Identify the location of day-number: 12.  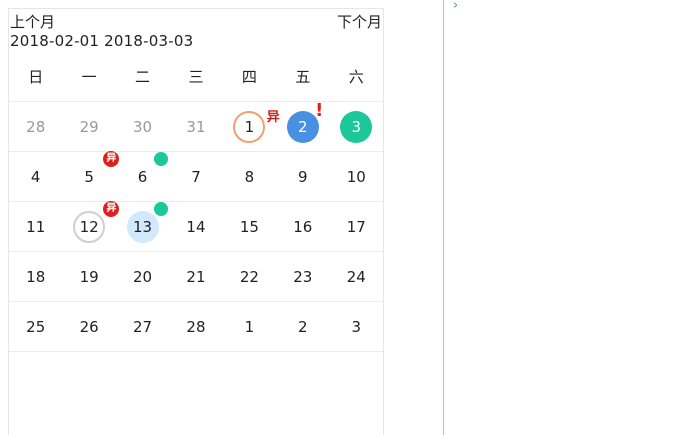
(89, 226).